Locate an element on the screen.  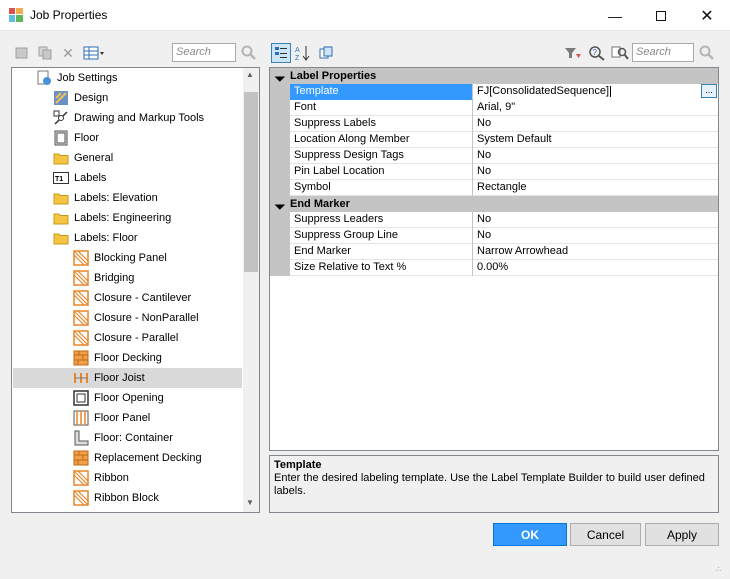
minimize-icon: — is located at coordinates (615, 15).